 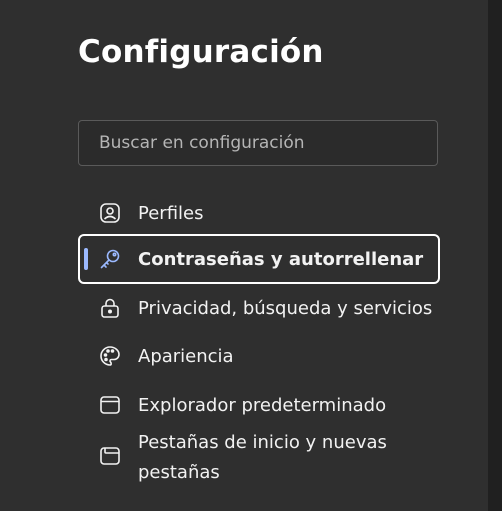 What do you see at coordinates (495, 255) in the screenshot?
I see `scrollbar-track` at bounding box center [495, 255].